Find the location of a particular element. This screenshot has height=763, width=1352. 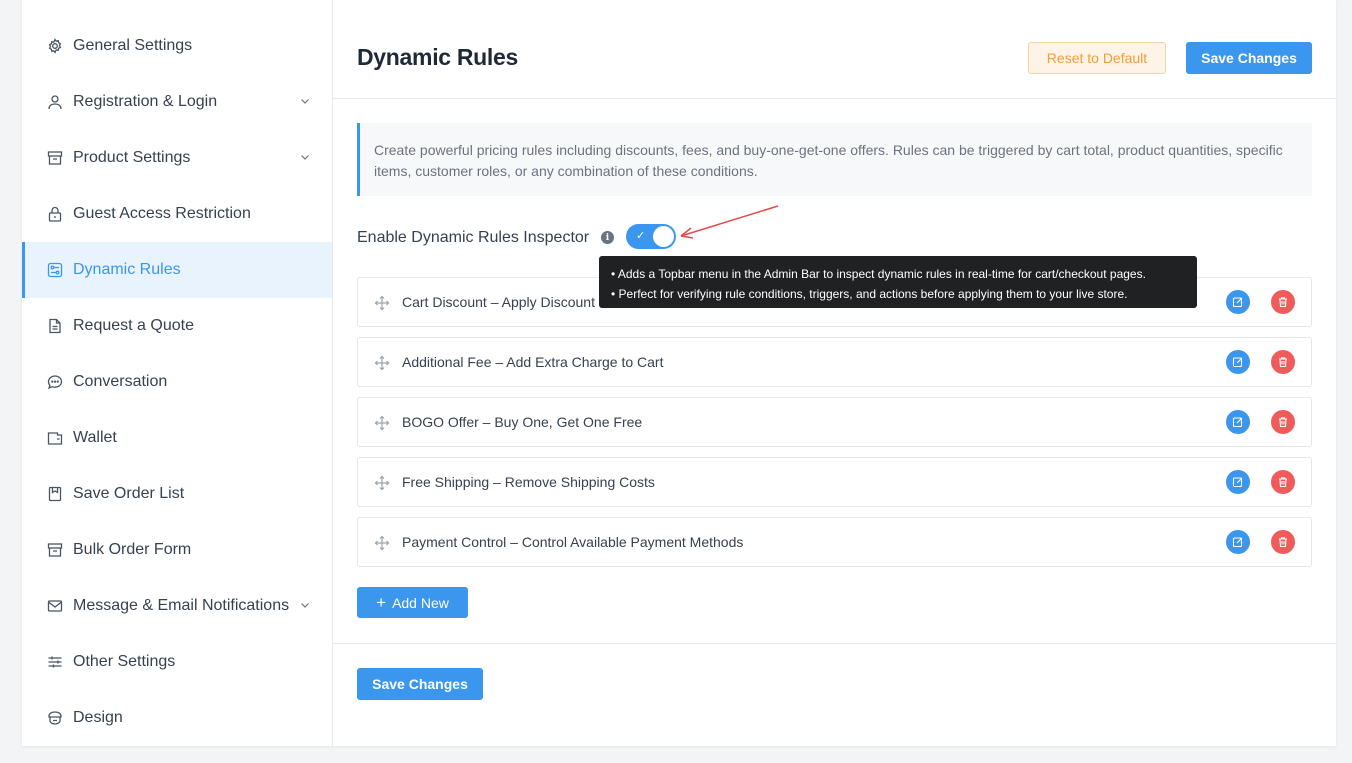

user-icon is located at coordinates (55, 102).